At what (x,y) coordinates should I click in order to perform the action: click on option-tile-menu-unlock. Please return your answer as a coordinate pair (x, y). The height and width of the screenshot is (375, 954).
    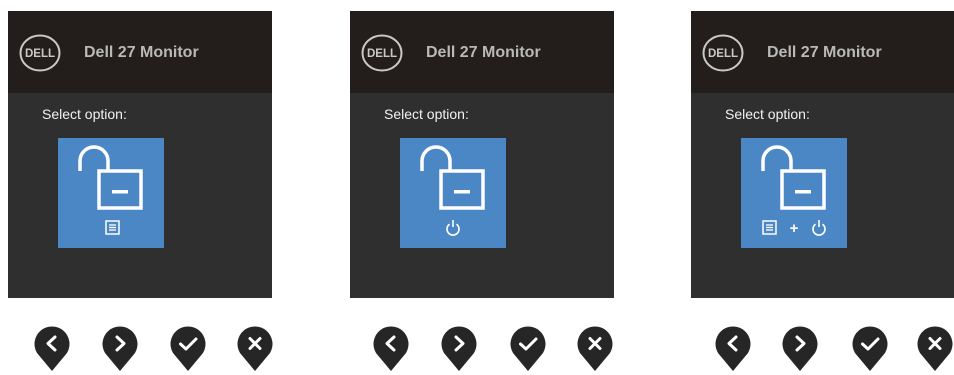
    Looking at the image, I should click on (111, 193).